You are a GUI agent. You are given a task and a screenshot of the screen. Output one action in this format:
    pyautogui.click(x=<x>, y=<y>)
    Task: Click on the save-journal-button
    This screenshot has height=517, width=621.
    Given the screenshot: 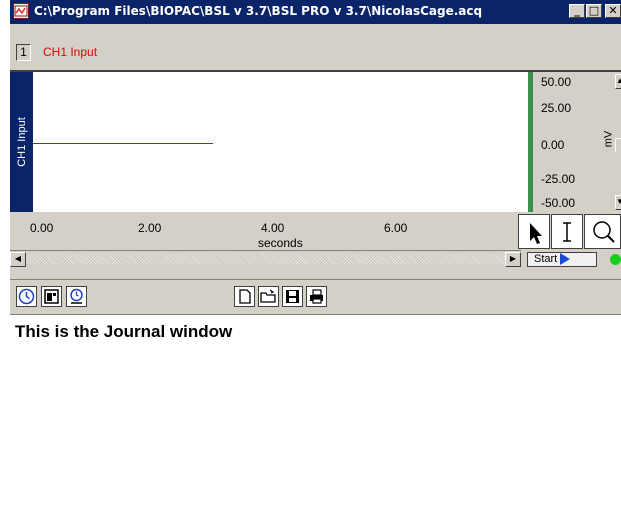 What is the action you would take?
    pyautogui.click(x=292, y=296)
    